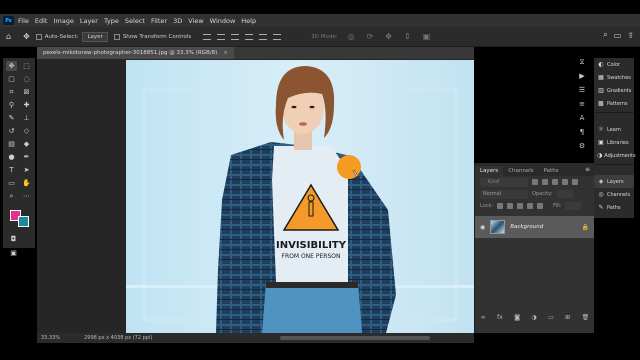 The image size is (640, 360). What do you see at coordinates (50, 338) in the screenshot?
I see `zoom-level: 33.33%` at bounding box center [50, 338].